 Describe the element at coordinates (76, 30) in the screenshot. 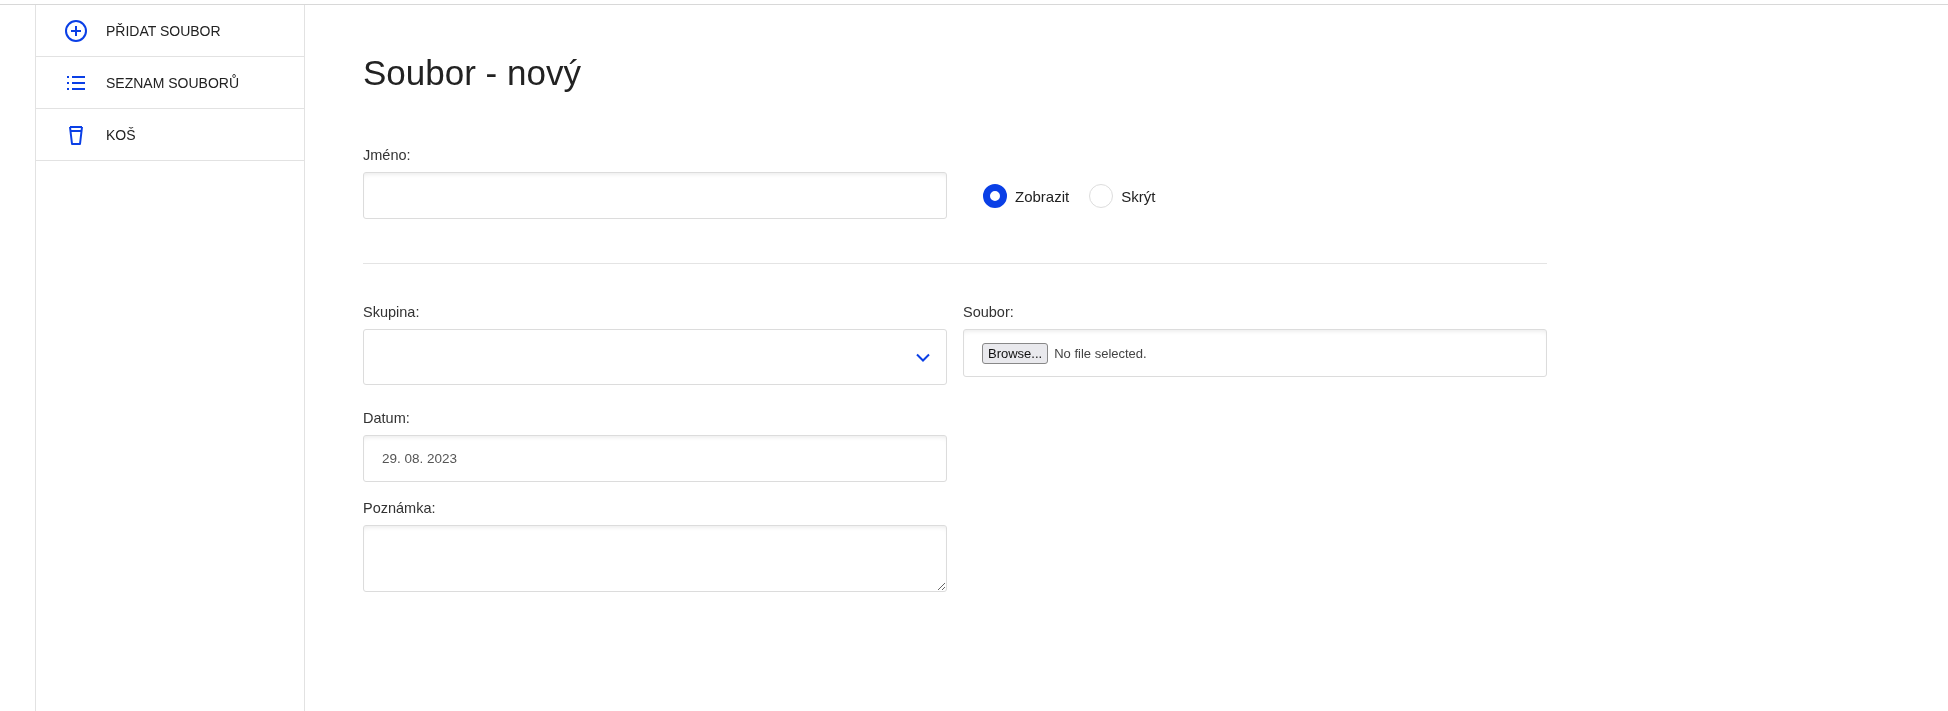

I see `add-icon` at that location.